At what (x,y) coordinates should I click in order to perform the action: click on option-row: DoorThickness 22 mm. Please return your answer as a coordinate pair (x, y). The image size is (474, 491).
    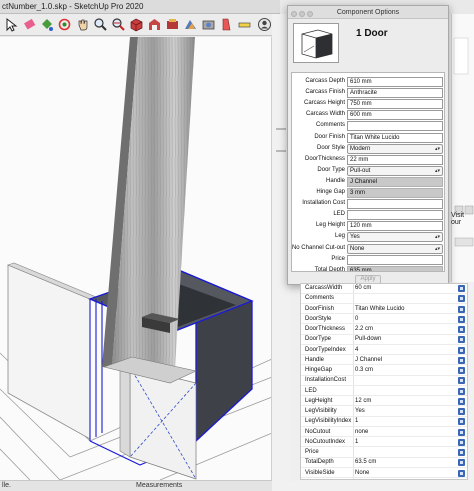
    Looking at the image, I should click on (368, 160).